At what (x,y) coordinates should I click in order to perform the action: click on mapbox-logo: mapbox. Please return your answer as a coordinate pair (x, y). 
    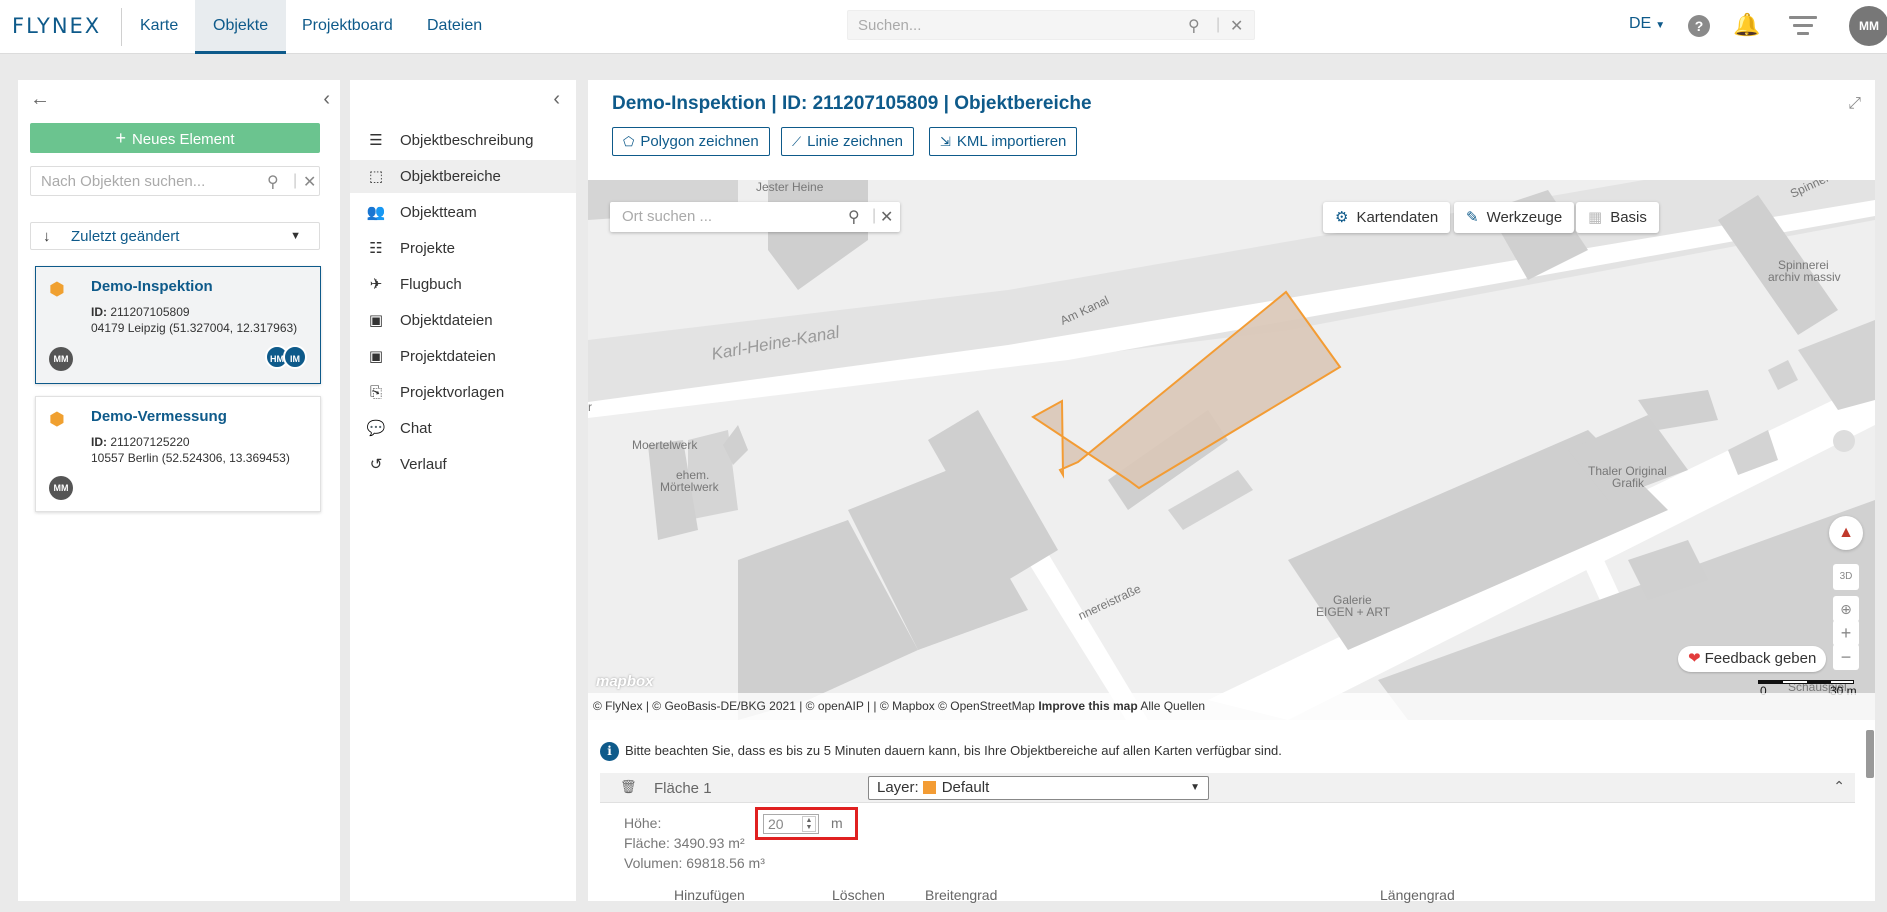
    Looking at the image, I should click on (625, 681).